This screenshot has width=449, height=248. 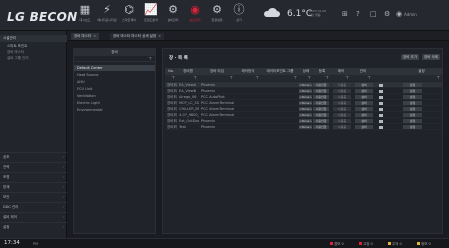 I want to click on tree-item: Heat Source, so click(x=114, y=75).